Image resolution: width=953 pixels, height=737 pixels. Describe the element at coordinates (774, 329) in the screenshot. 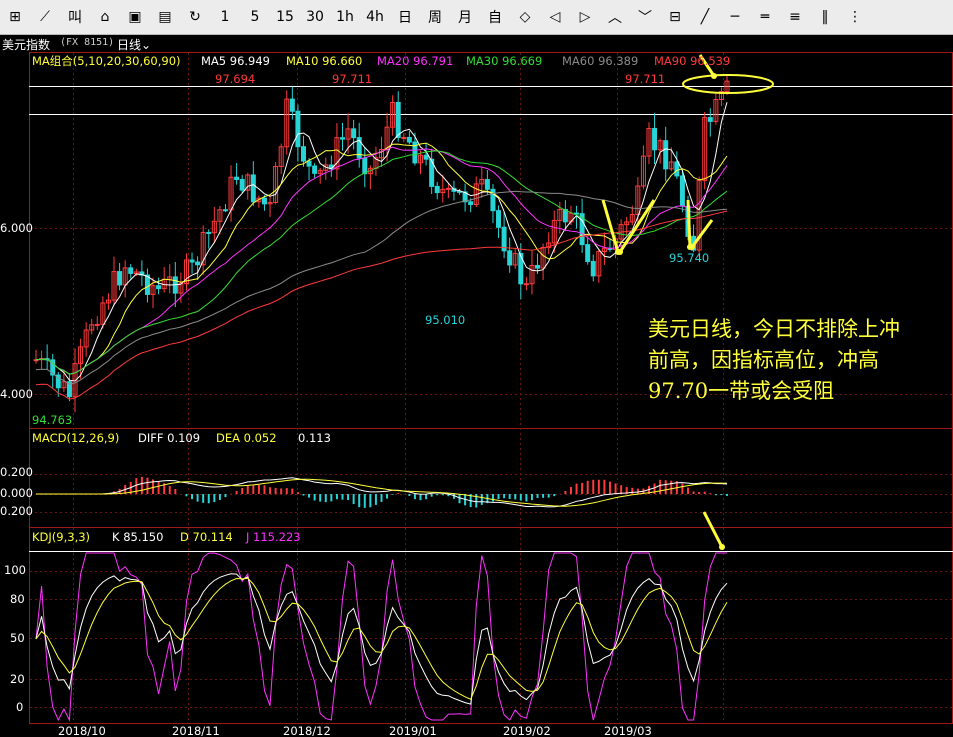

I see `annotation-line: 美元日线，今日不排除上冲` at that location.